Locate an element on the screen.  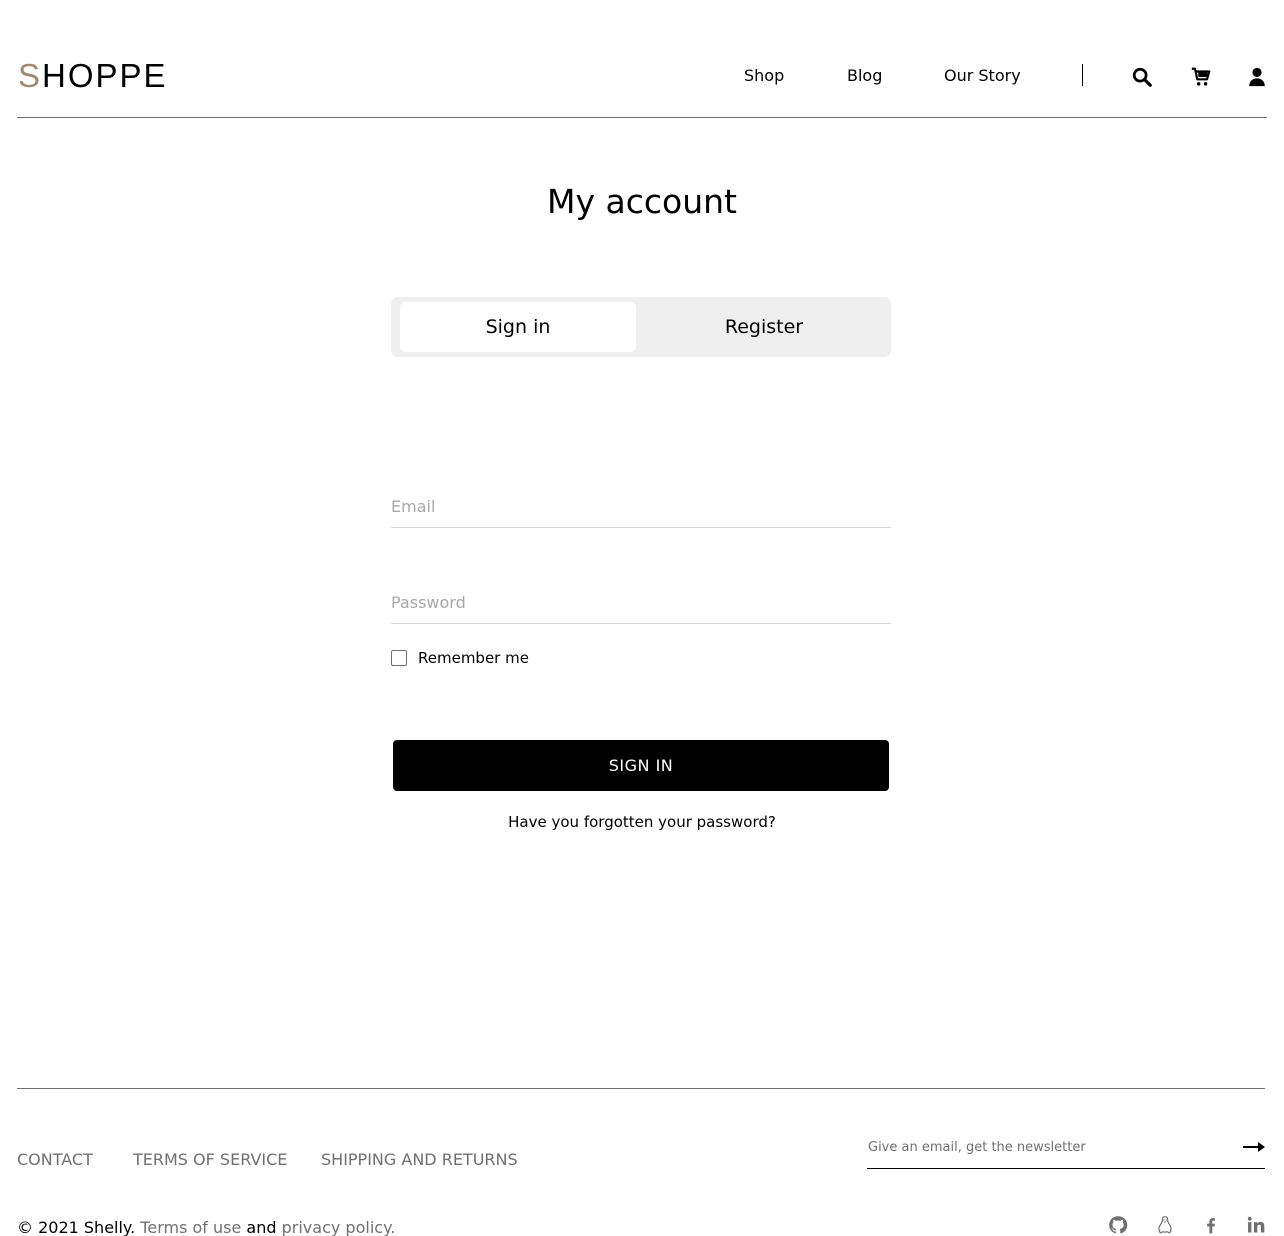
tab-sign-in: Sign in is located at coordinates (518, 327).